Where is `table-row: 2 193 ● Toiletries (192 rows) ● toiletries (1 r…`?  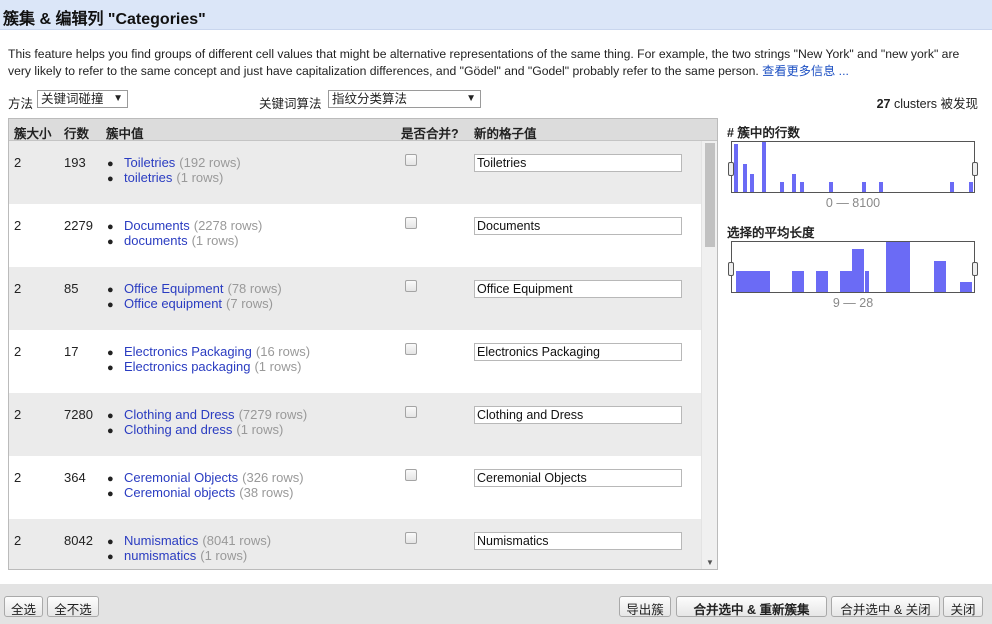 table-row: 2 193 ● Toiletries (192 rows) ● toiletries (1 r… is located at coordinates (355, 172).